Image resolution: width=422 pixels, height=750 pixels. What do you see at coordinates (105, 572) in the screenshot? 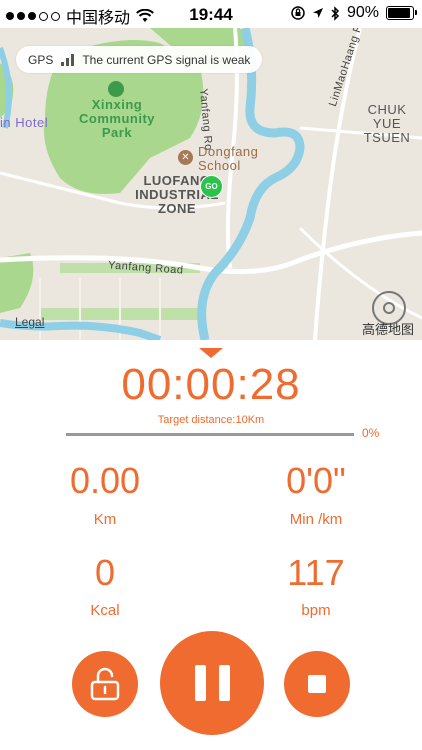
I see `calories-value: 0` at bounding box center [105, 572].